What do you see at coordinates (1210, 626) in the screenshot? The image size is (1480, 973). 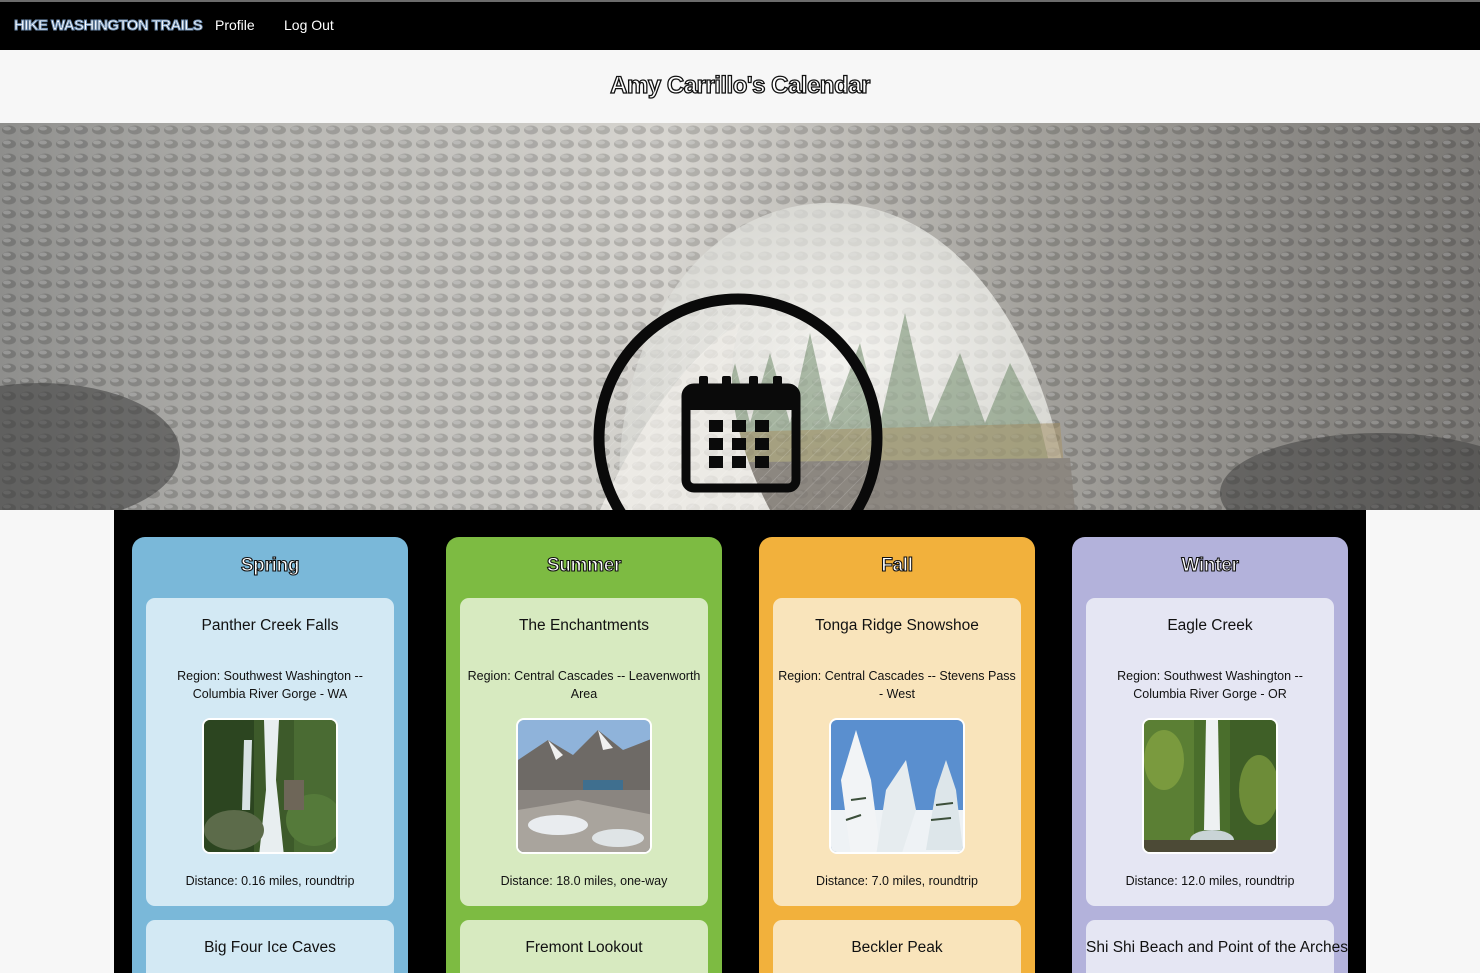 I see `hike-name: Eagle Creek` at bounding box center [1210, 626].